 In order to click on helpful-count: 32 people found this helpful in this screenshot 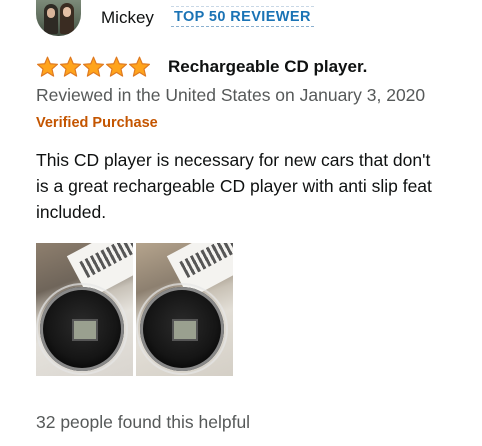, I will do `click(143, 422)`.